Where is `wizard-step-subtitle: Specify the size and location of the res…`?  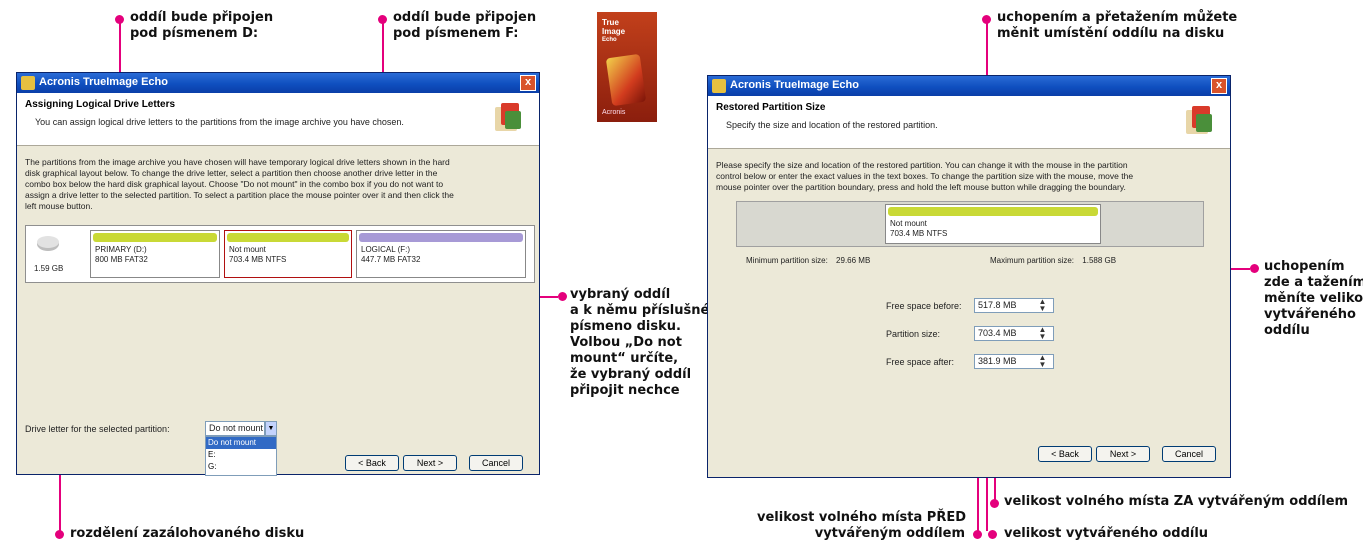 wizard-step-subtitle: Specify the size and location of the res… is located at coordinates (832, 125).